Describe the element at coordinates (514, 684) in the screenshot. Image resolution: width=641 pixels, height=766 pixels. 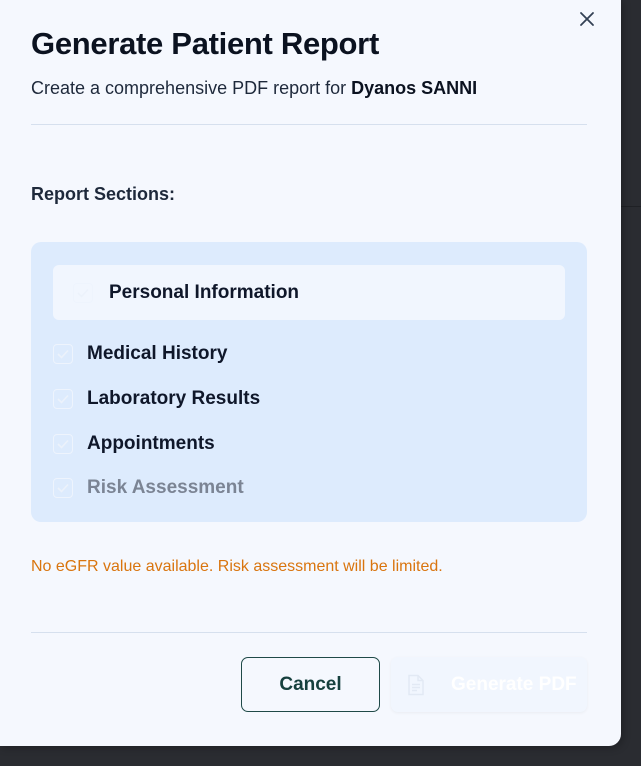
I see `generate-pdf-label: Generate PDF` at that location.